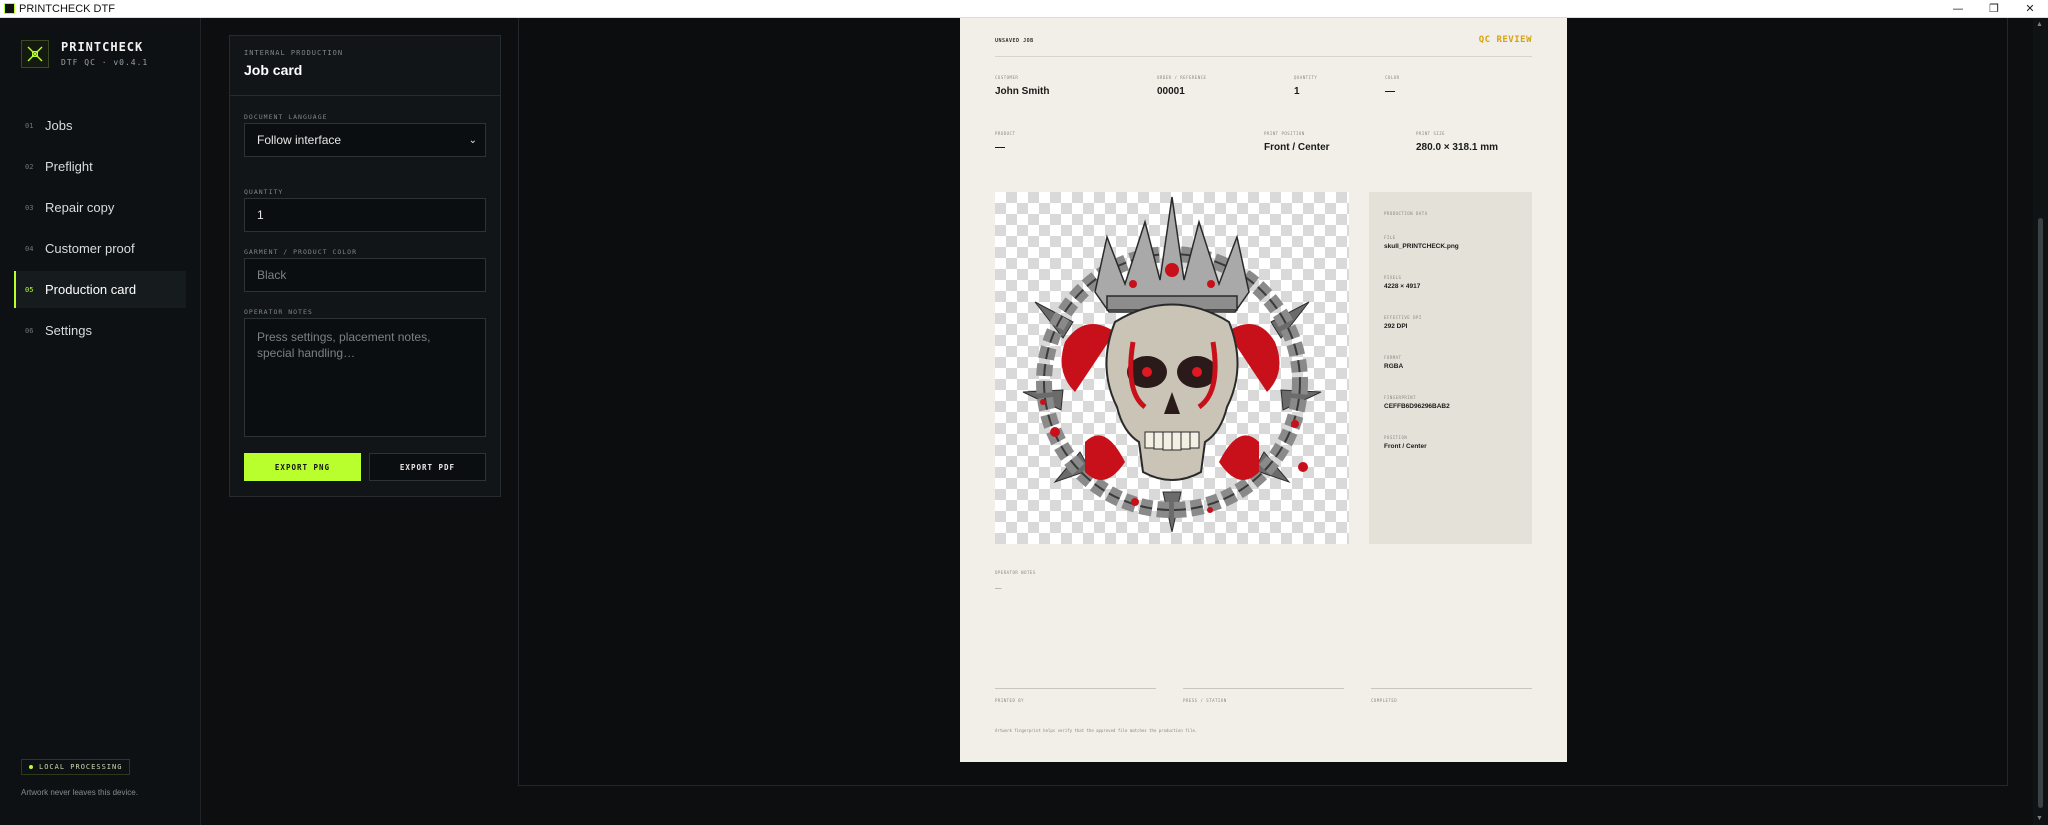  What do you see at coordinates (1390, 91) in the screenshot?
I see `color-value: —` at bounding box center [1390, 91].